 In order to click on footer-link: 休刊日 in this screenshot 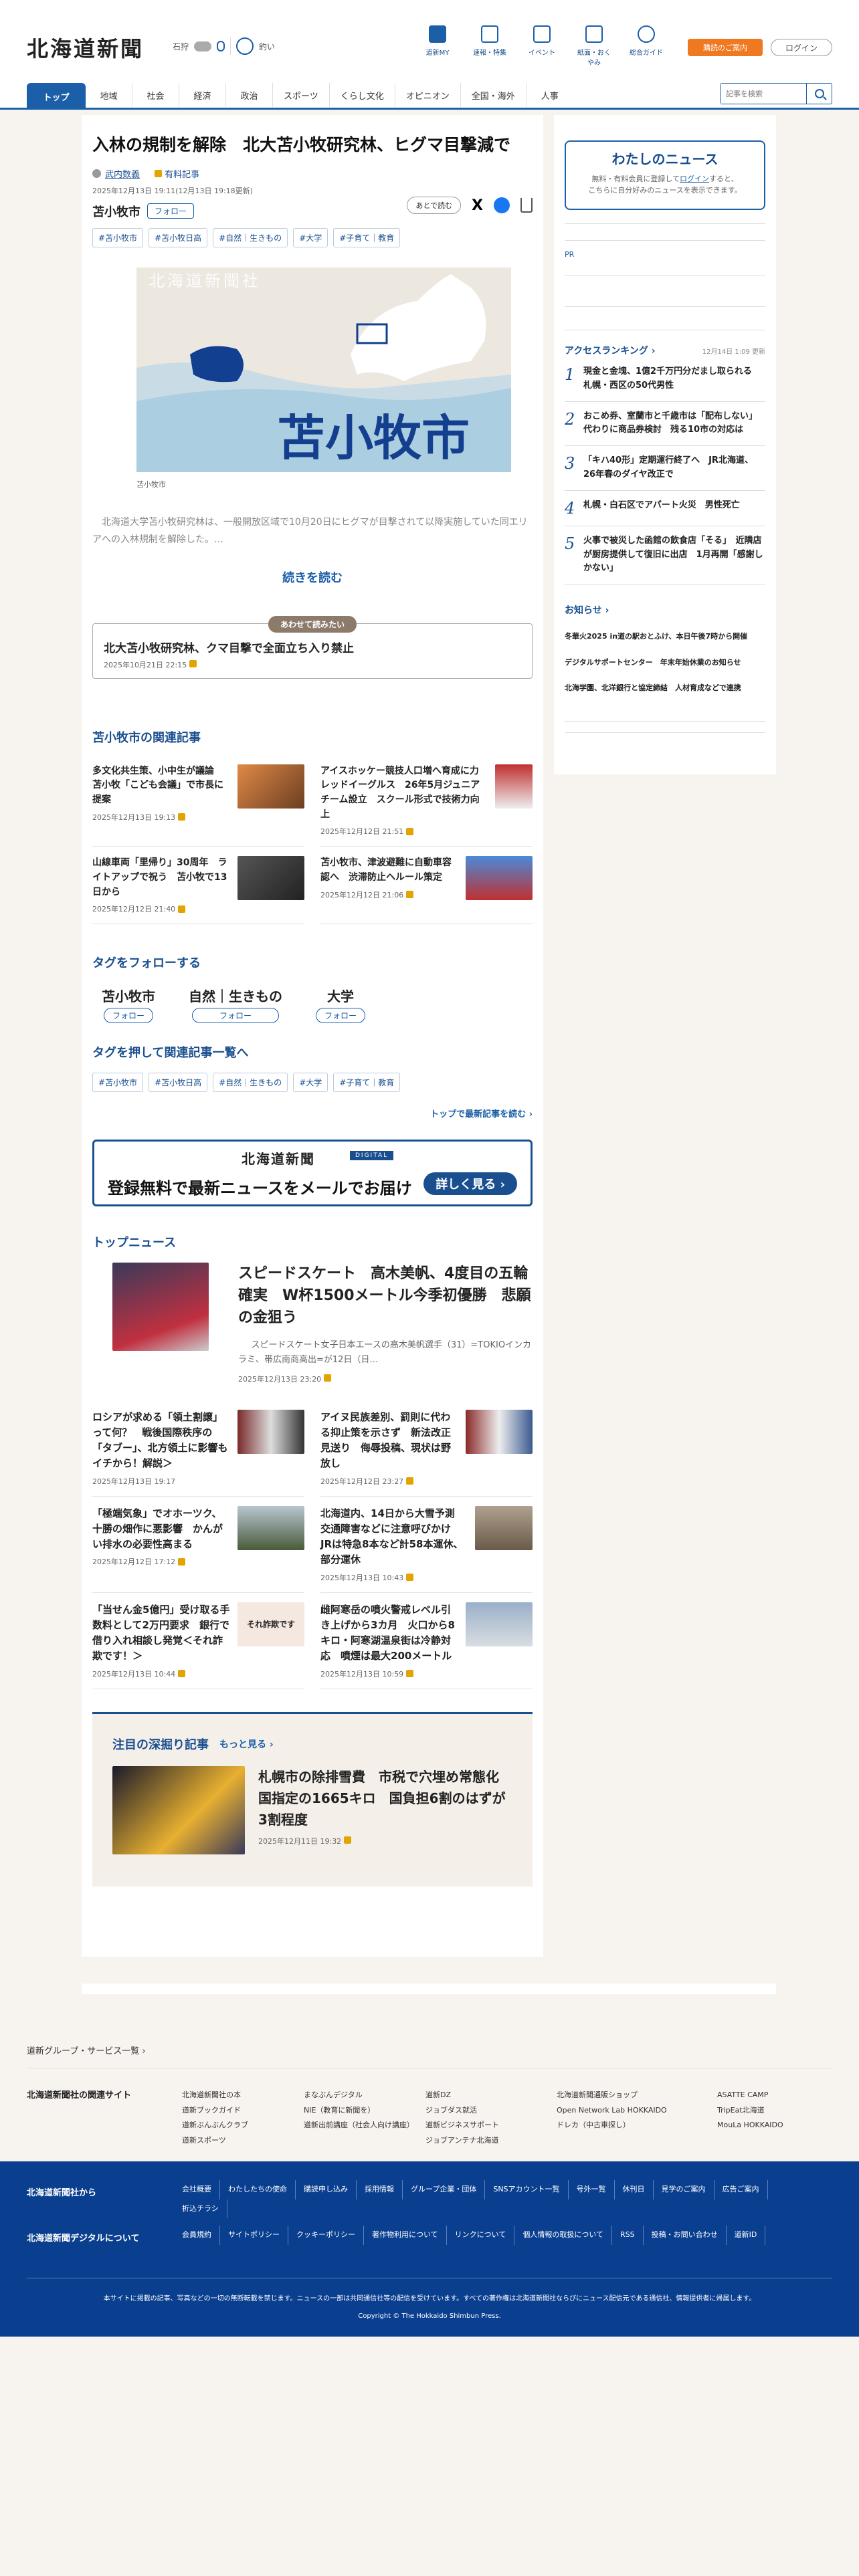, I will do `click(638, 2189)`.